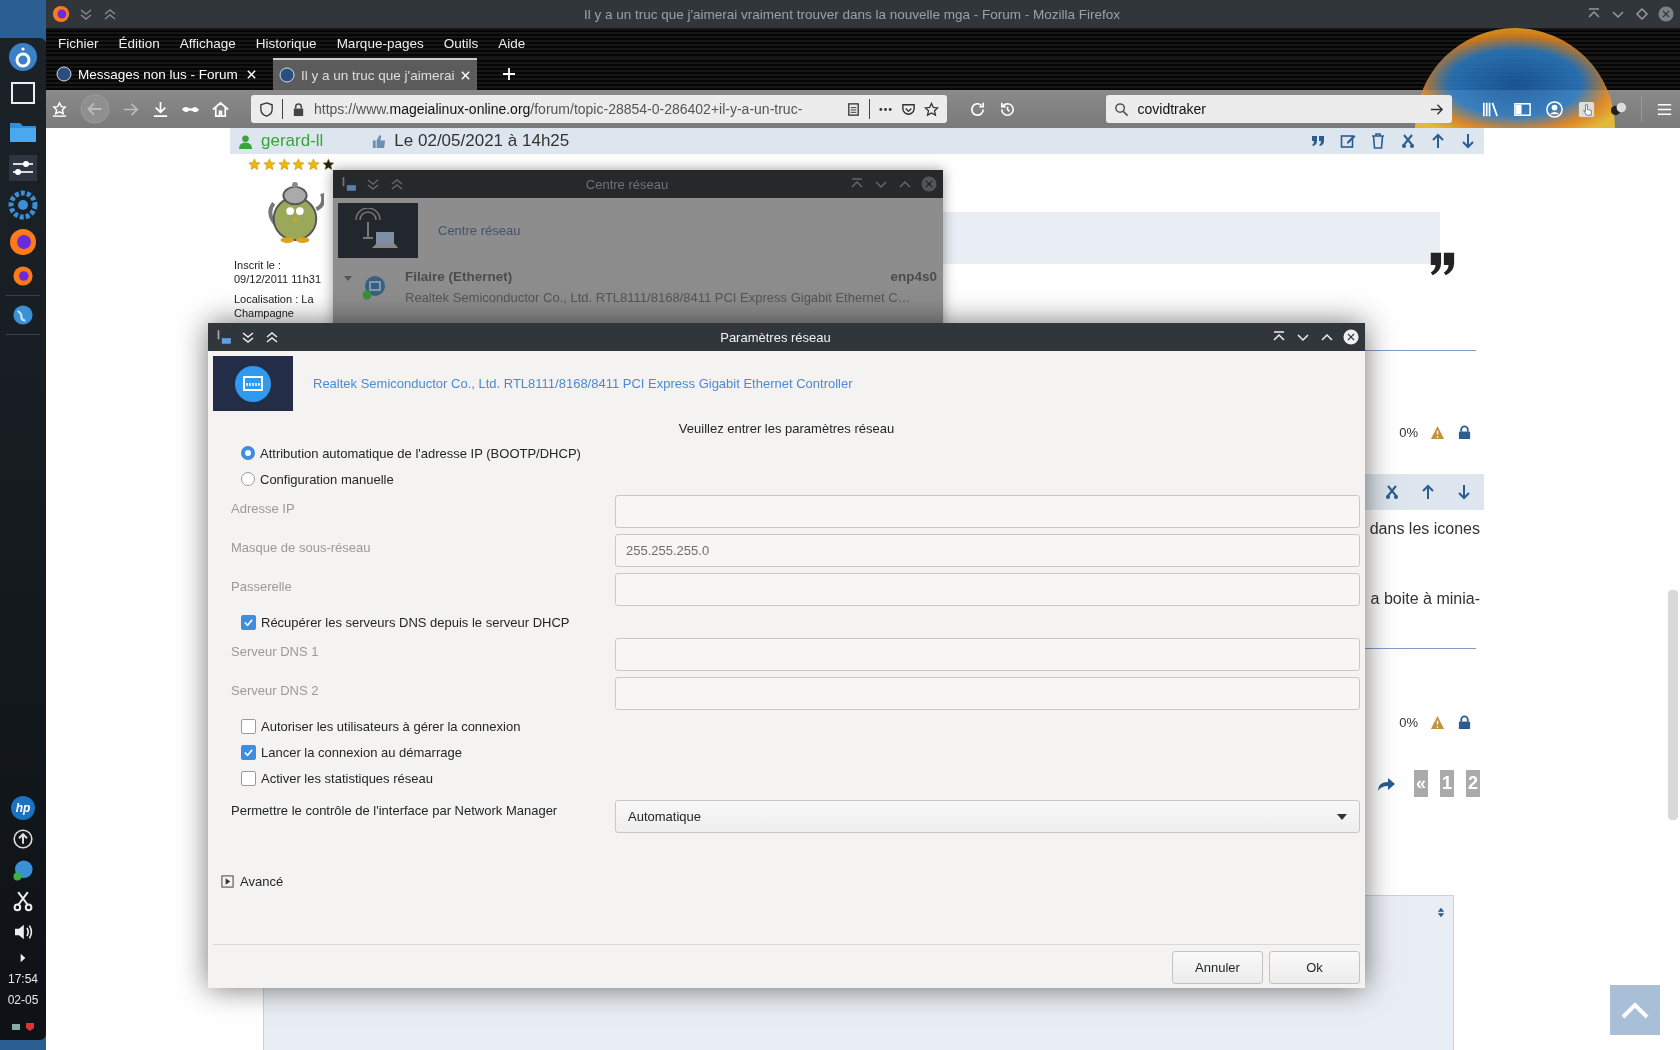  What do you see at coordinates (1378, 141) in the screenshot?
I see `trash-icon` at bounding box center [1378, 141].